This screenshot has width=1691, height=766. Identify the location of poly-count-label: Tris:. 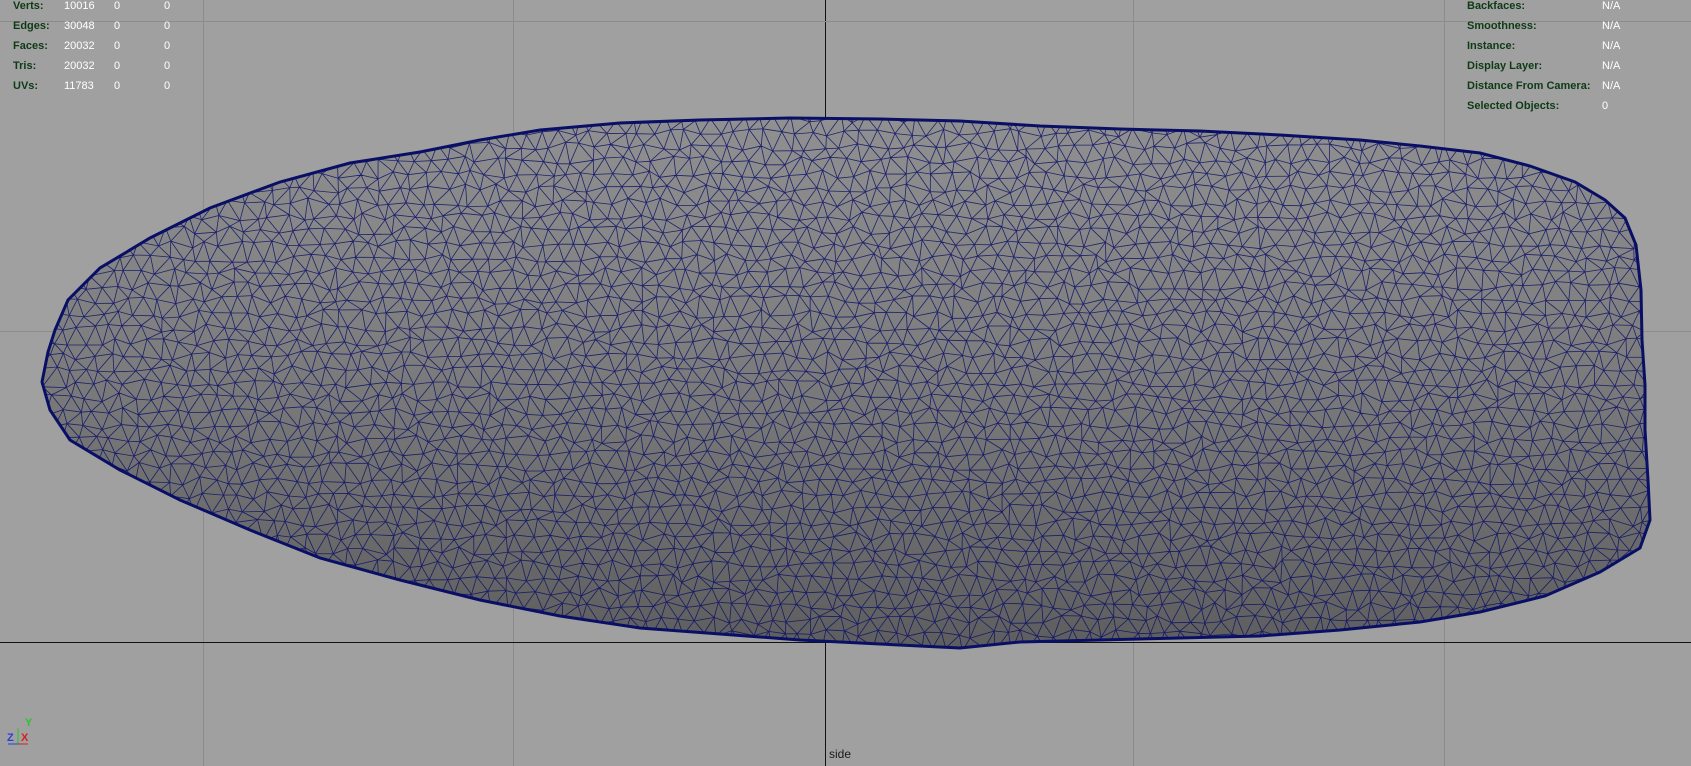
(25, 66).